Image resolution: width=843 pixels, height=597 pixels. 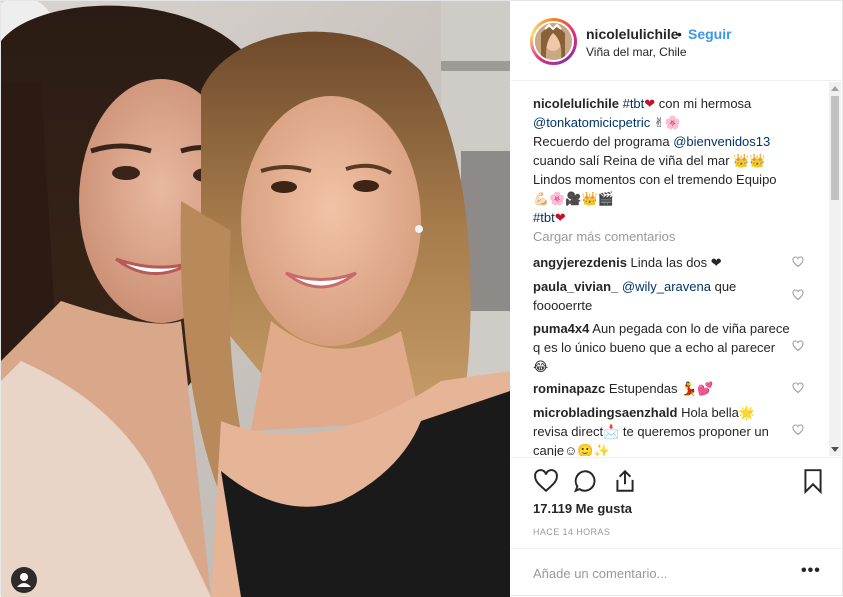 I want to click on add-comment-bar: •••, so click(x=677, y=572).